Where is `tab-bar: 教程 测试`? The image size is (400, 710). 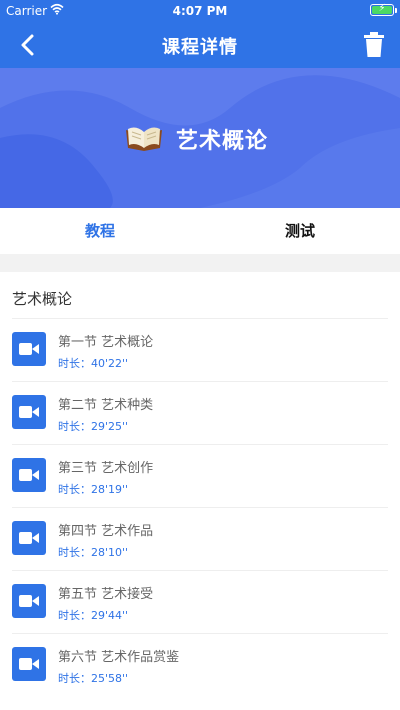 tab-bar: 教程 测试 is located at coordinates (200, 231).